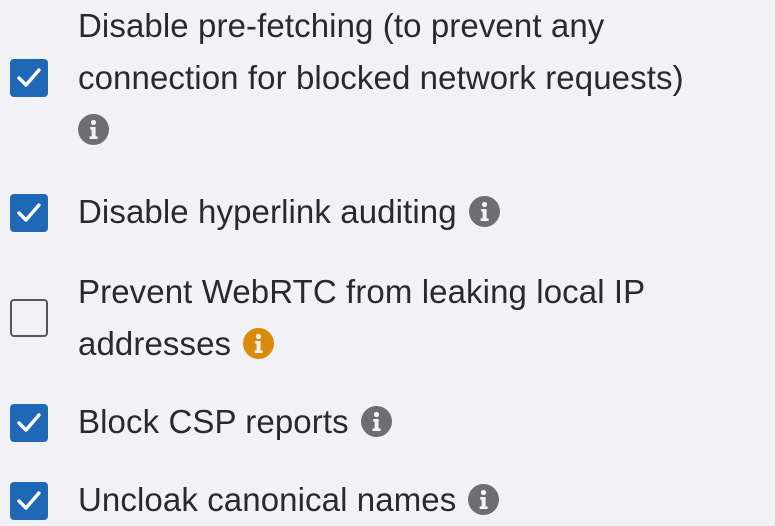 This screenshot has height=526, width=775. Describe the element at coordinates (176, 344) in the screenshot. I see `webrtc-label-line-2: addresses` at that location.